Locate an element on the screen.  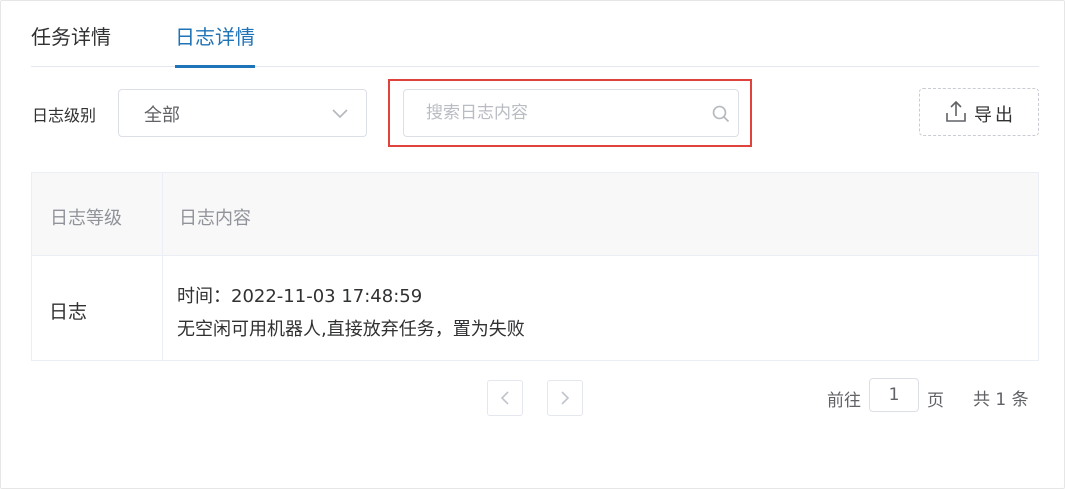
log-level-selected-value: 全部 is located at coordinates (162, 115).